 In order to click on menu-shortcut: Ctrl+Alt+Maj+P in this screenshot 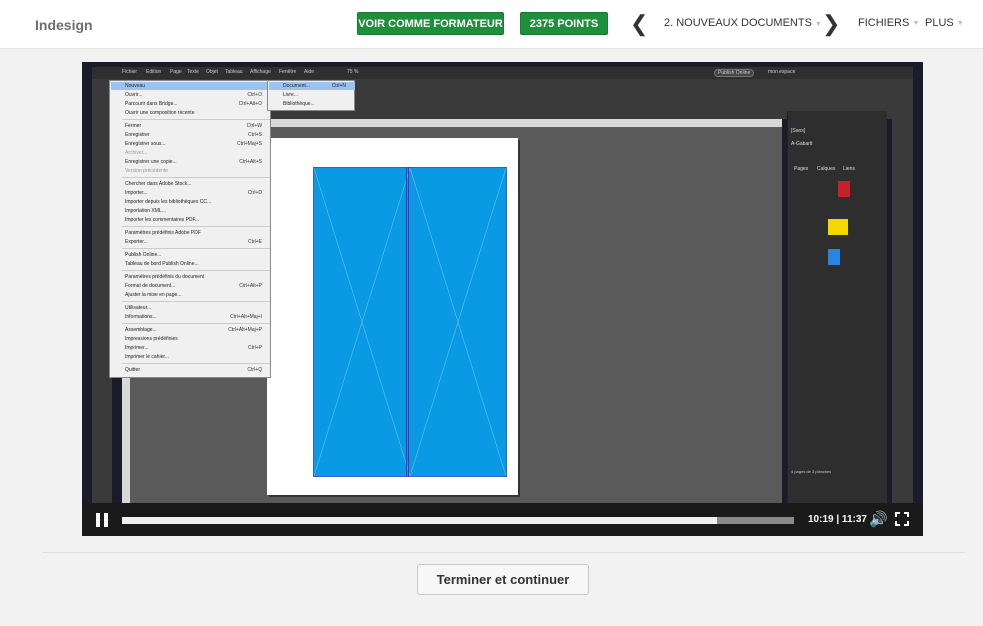, I will do `click(245, 330)`.